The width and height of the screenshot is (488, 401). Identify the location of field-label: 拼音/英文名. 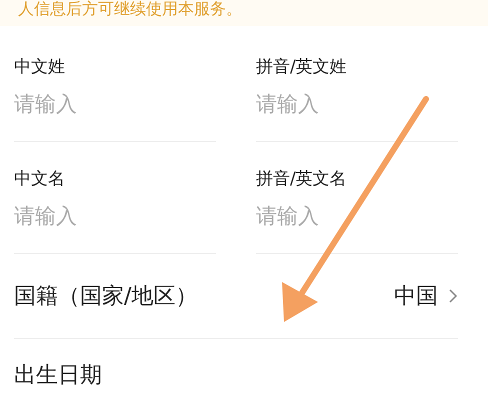
(302, 179).